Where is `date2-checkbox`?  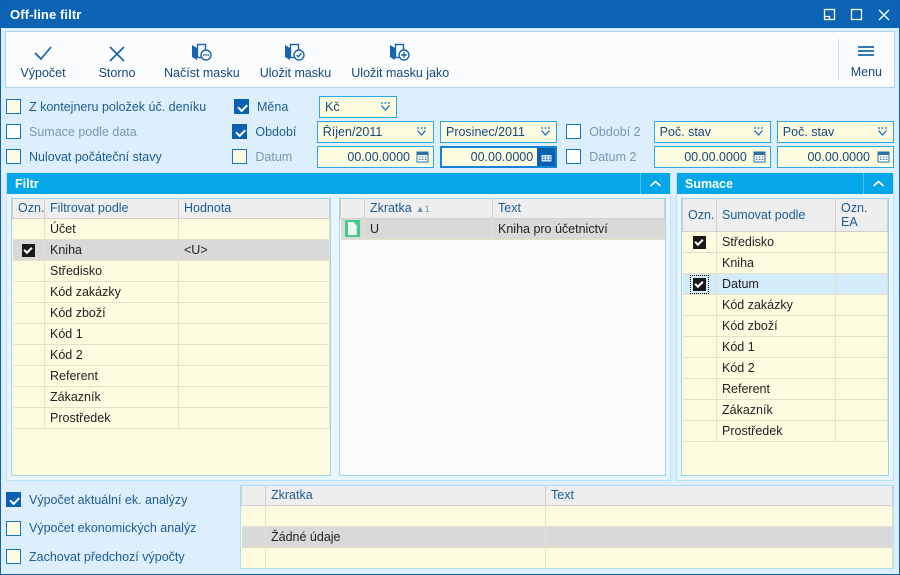 date2-checkbox is located at coordinates (574, 156).